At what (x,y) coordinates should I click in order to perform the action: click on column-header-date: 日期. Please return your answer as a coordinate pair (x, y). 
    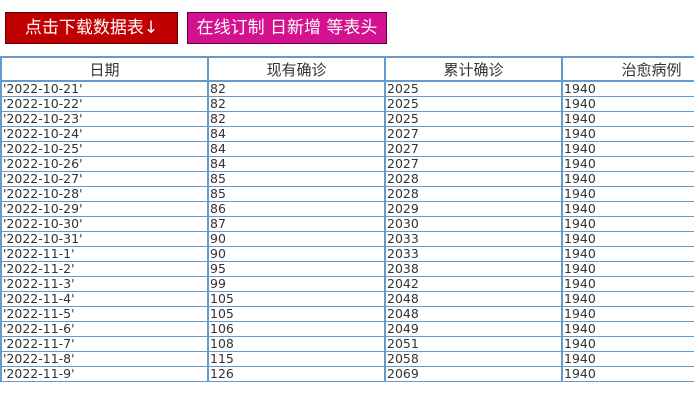
    Looking at the image, I should click on (104, 70).